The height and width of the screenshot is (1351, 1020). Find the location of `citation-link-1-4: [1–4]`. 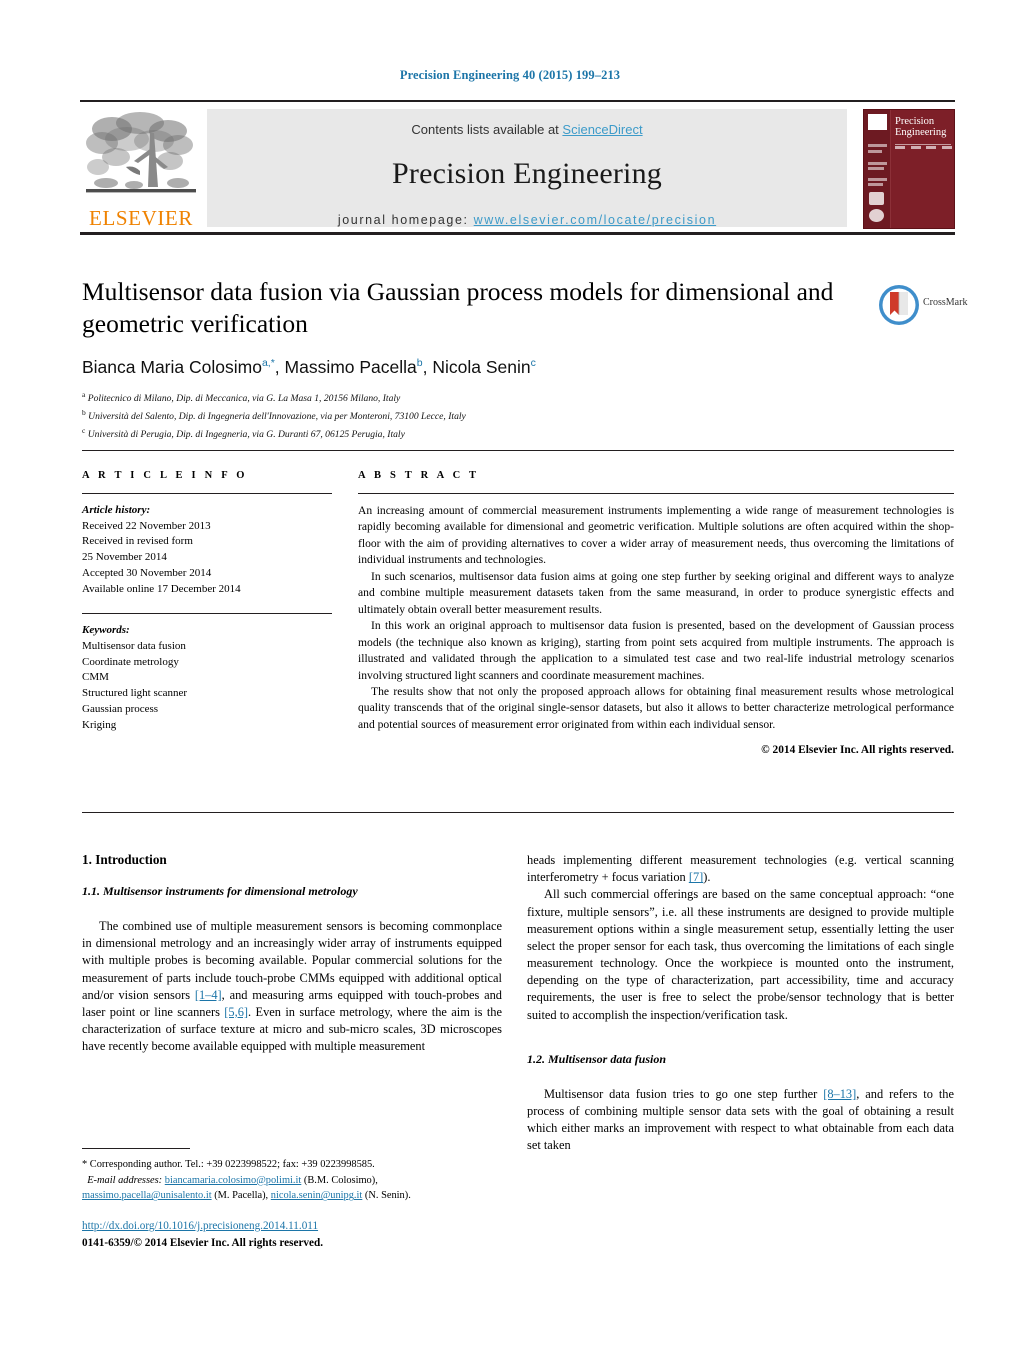

citation-link-1-4: [1–4] is located at coordinates (208, 995).